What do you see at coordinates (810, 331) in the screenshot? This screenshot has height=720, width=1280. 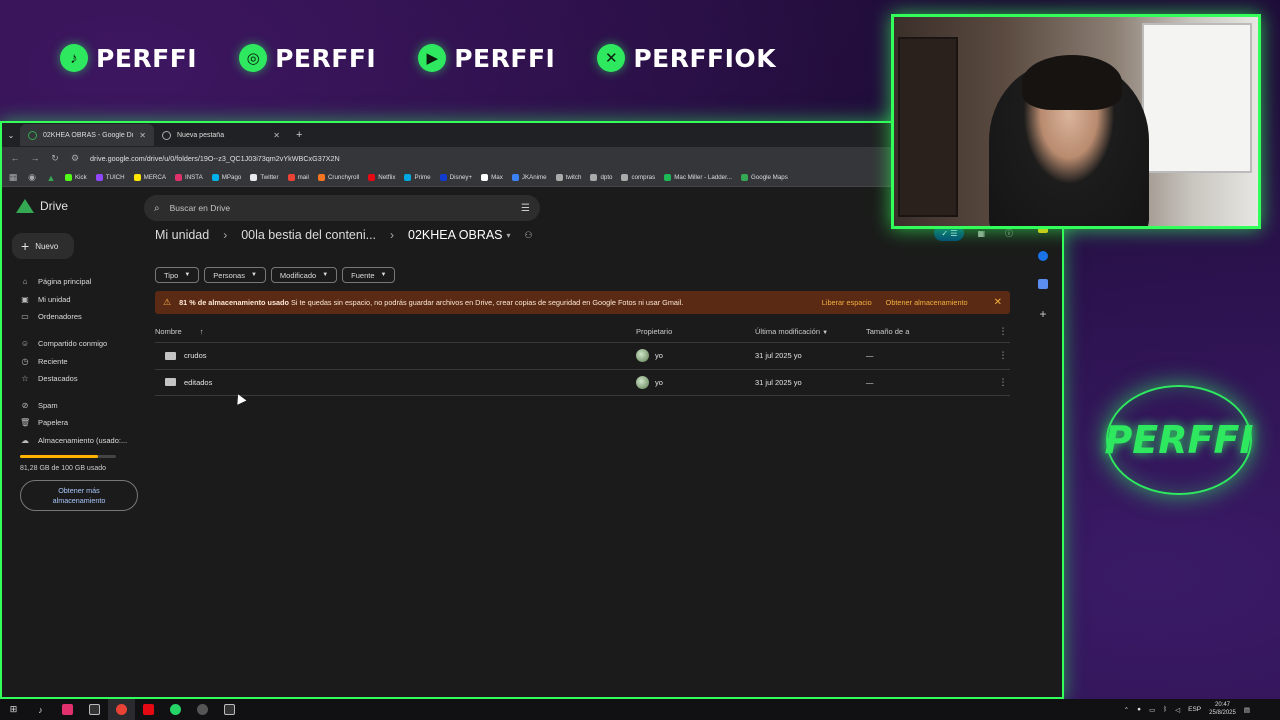 I see `column-modified: Última modificación ▼` at bounding box center [810, 331].